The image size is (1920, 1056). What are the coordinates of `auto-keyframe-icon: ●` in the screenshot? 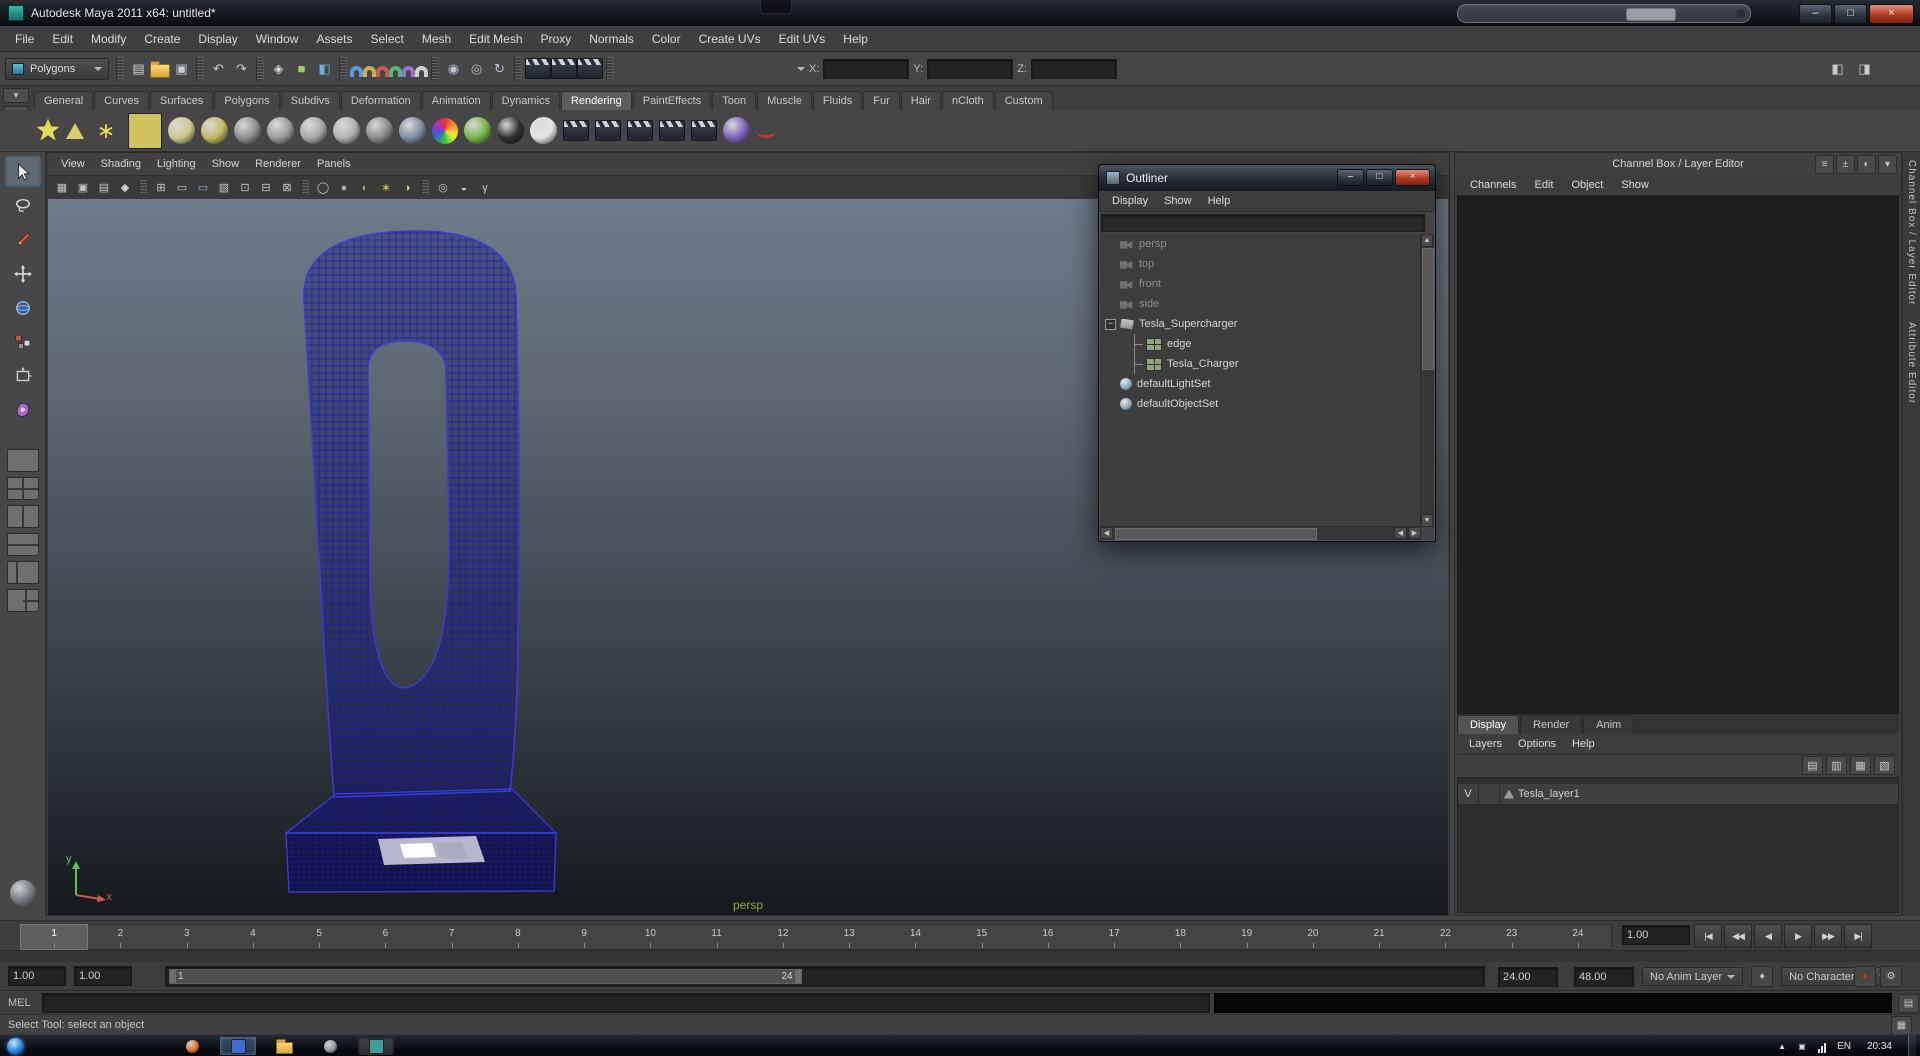 It's located at (1865, 976).